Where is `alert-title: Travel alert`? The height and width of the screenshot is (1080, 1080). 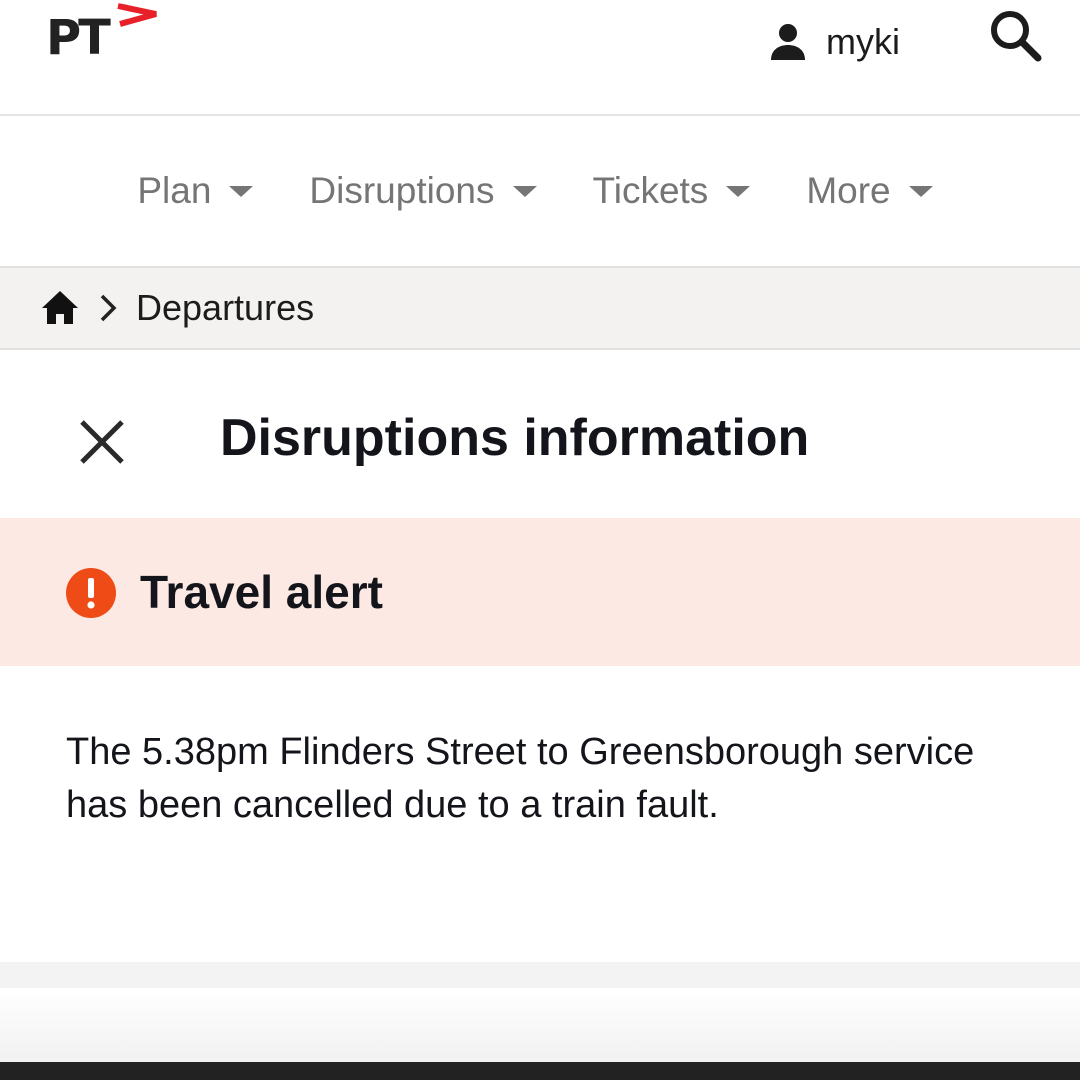 alert-title: Travel alert is located at coordinates (261, 592).